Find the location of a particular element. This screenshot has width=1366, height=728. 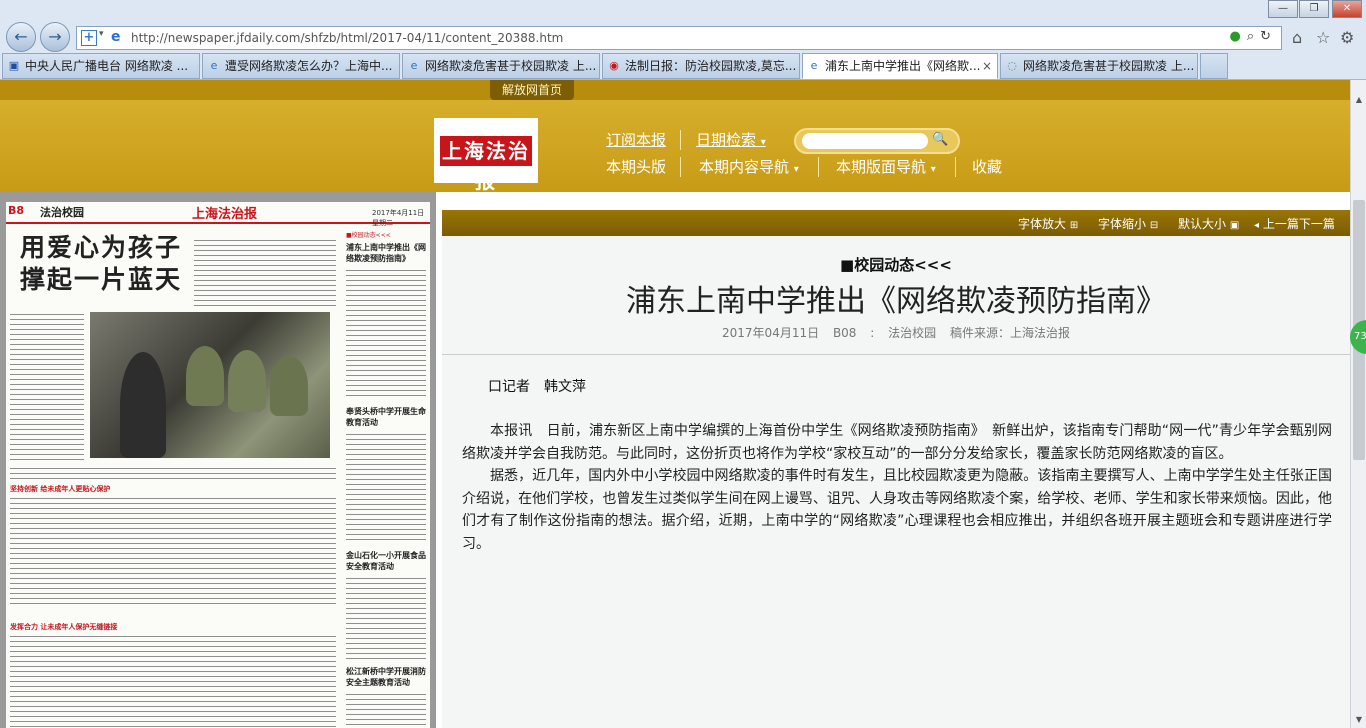

search-box: 🔍 is located at coordinates (877, 141).